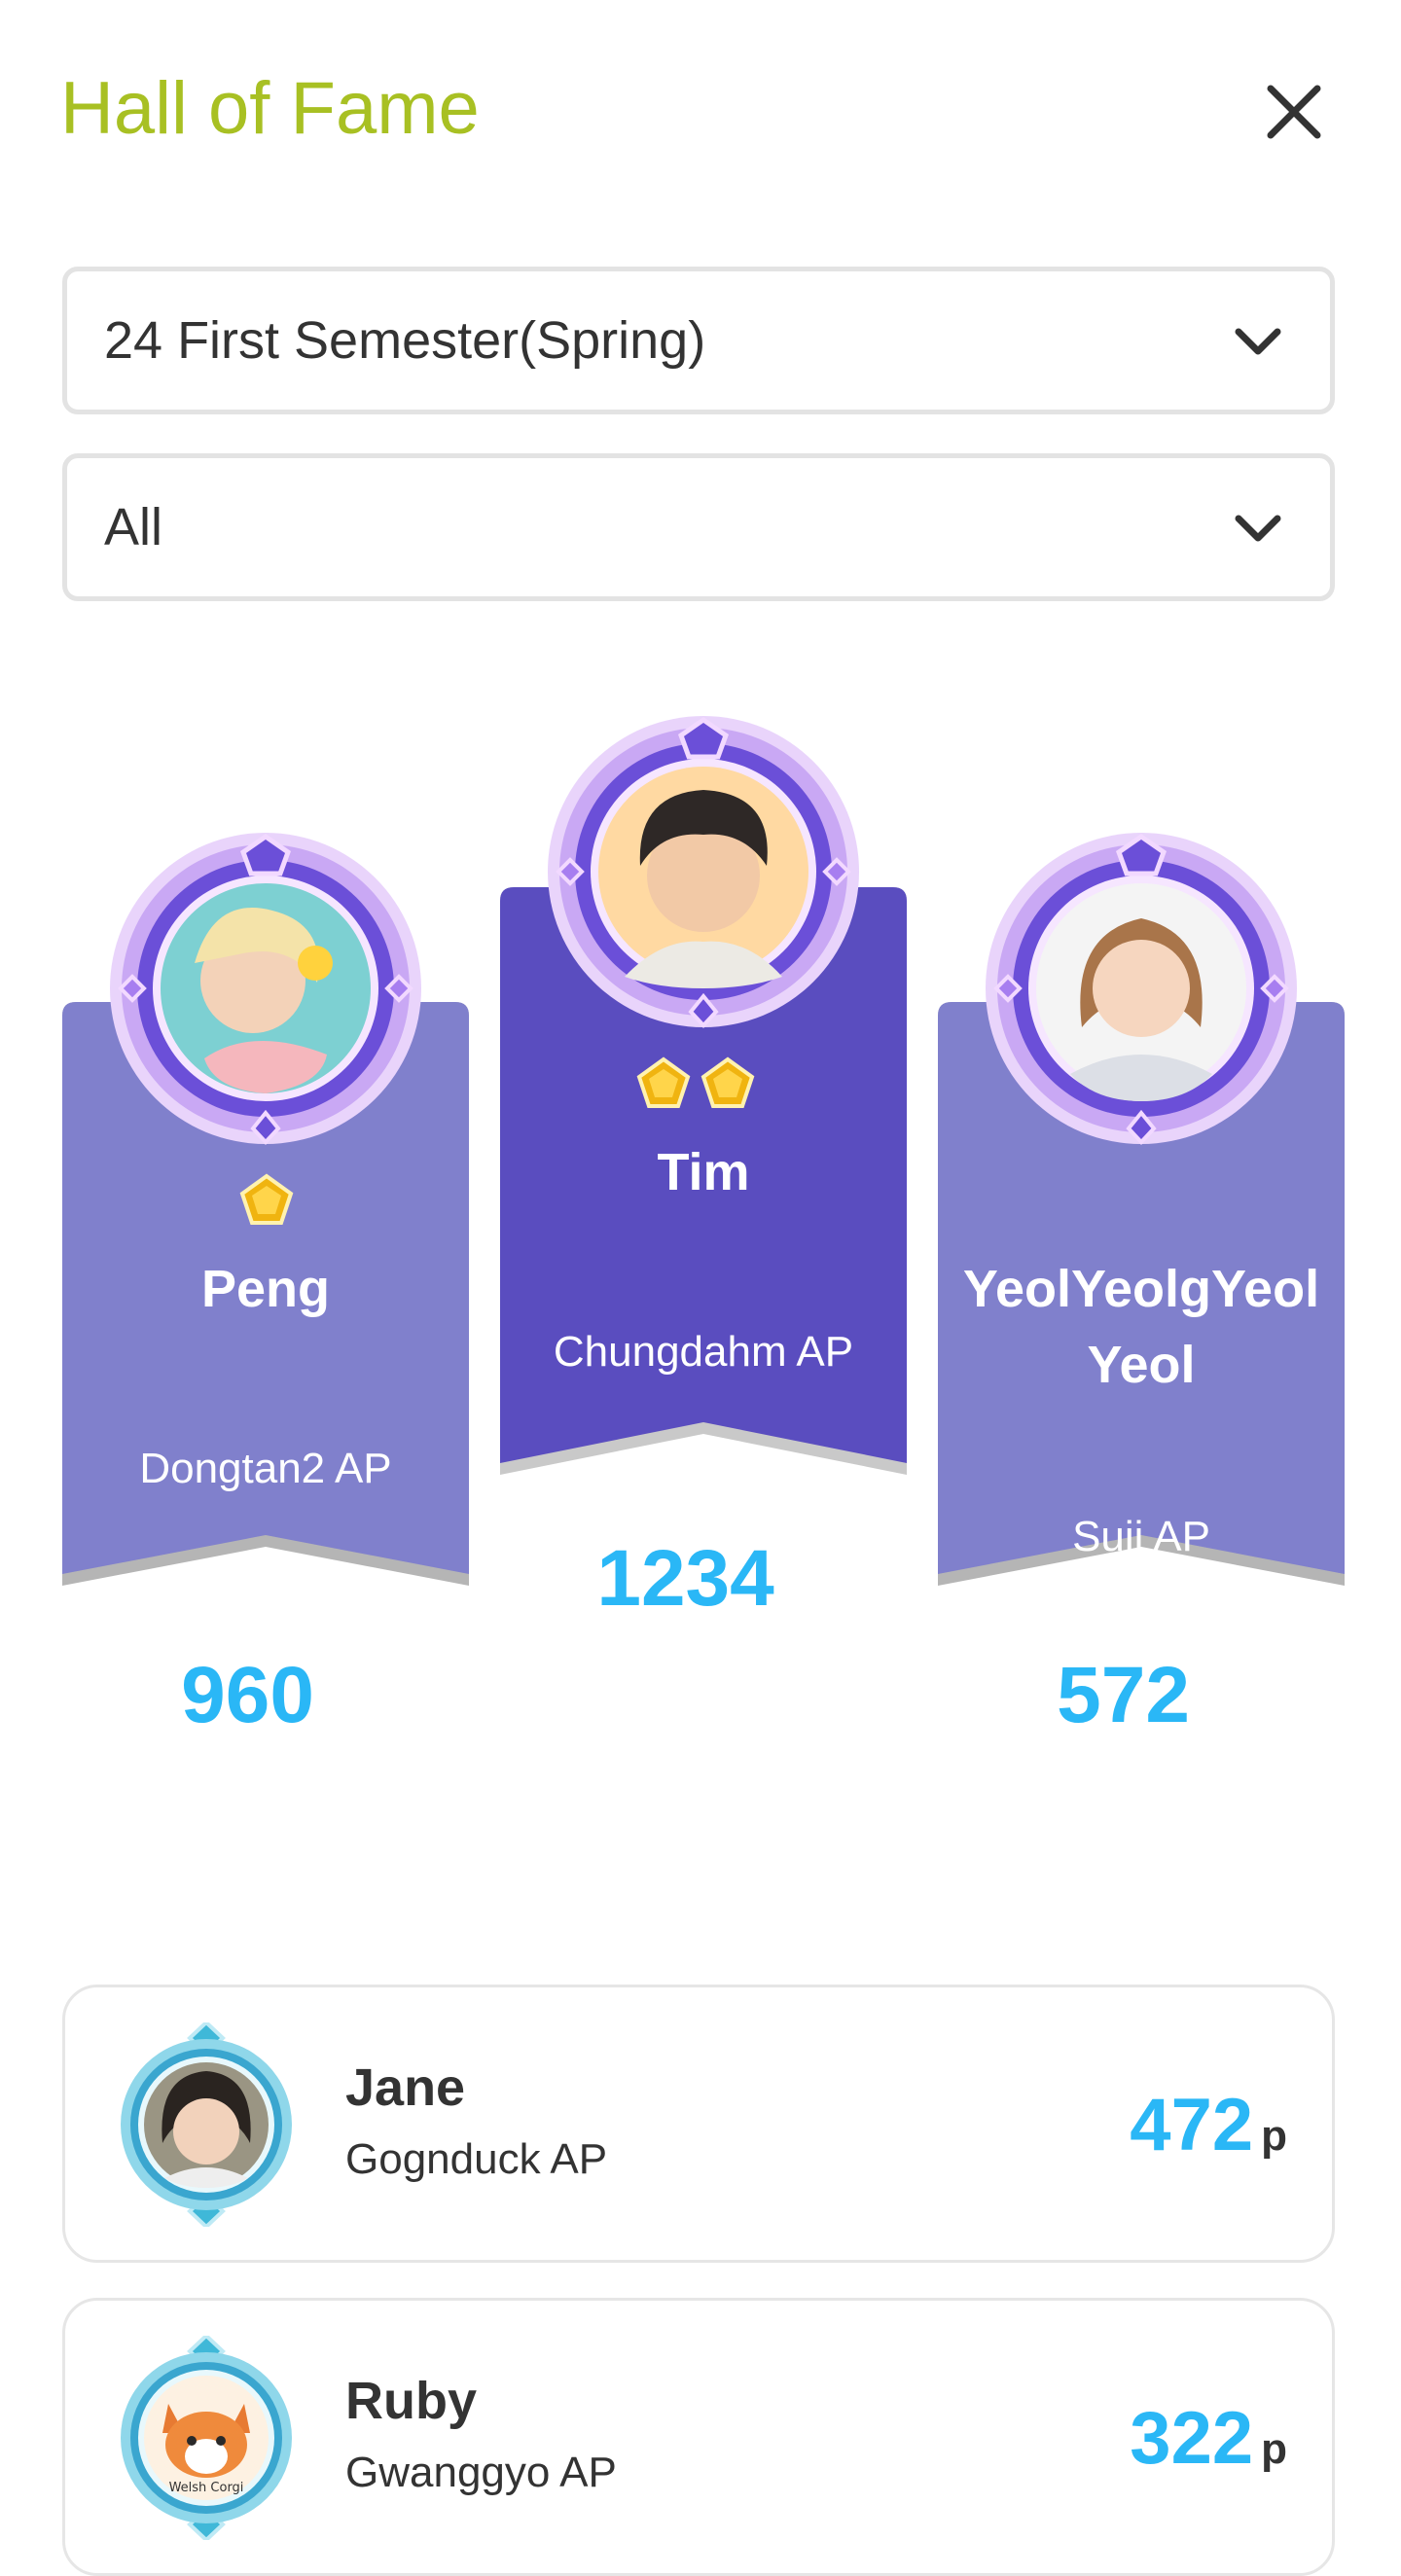 The height and width of the screenshot is (2576, 1401). I want to click on podium-points-rank-1: 1234 p, so click(703, 1579).